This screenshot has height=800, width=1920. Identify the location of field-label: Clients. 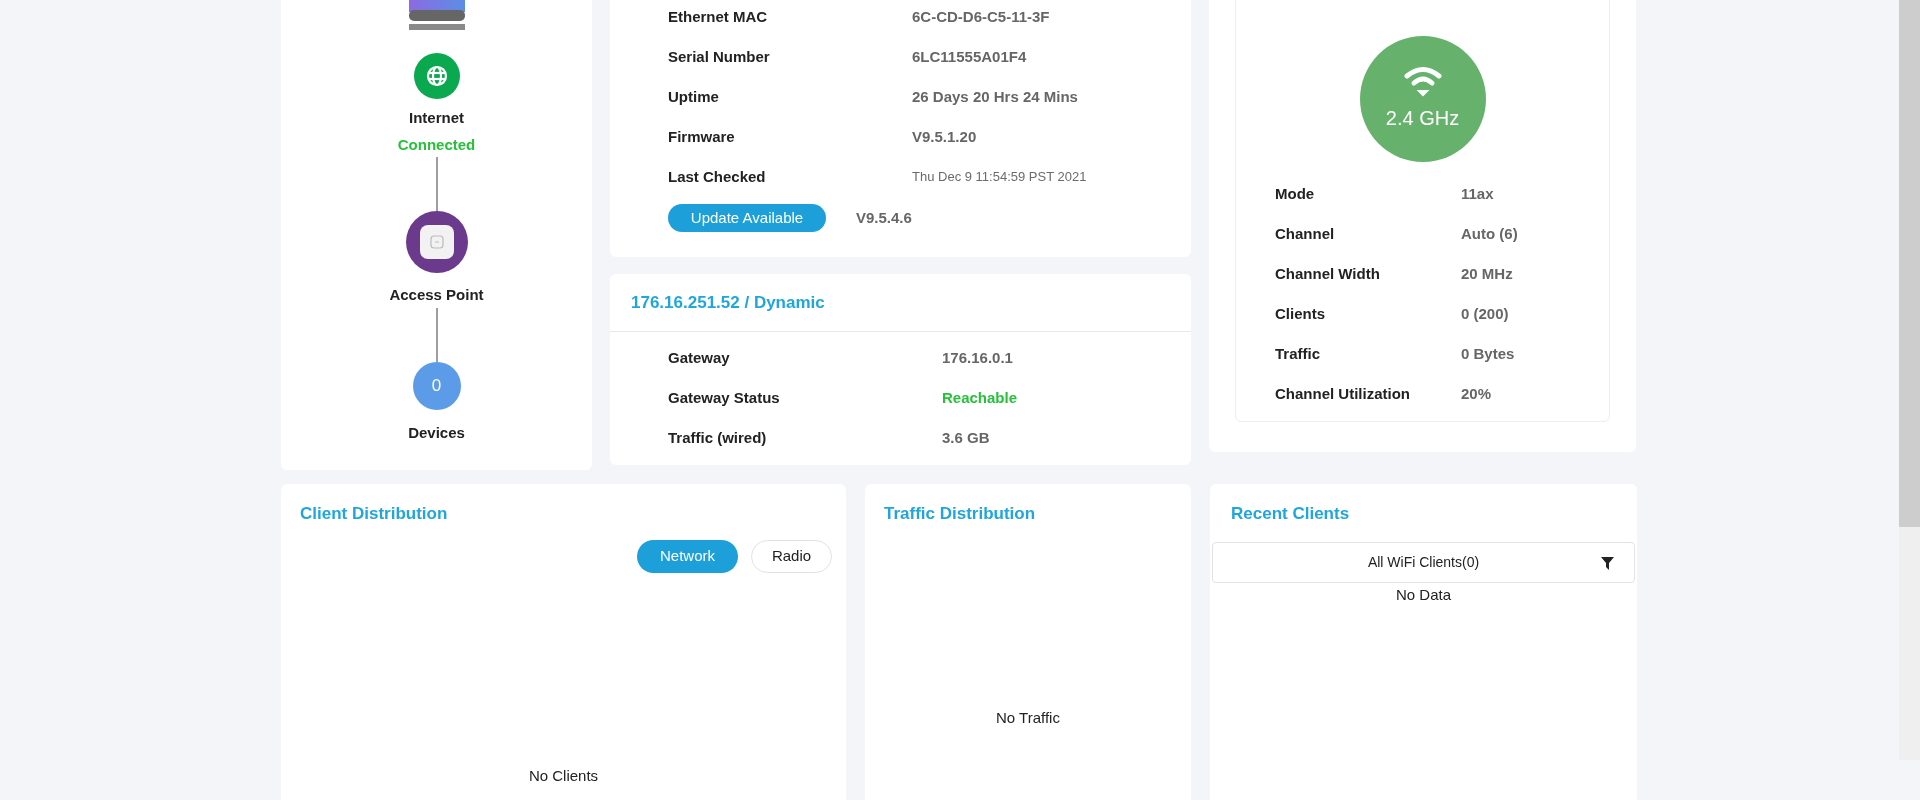
(1300, 313).